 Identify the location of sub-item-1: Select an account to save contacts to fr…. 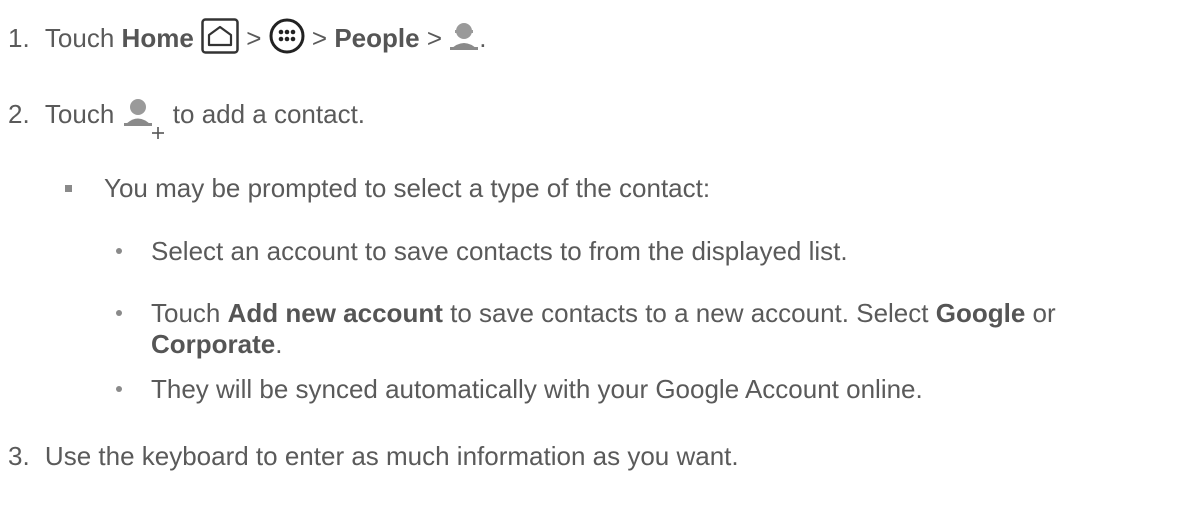
(499, 251).